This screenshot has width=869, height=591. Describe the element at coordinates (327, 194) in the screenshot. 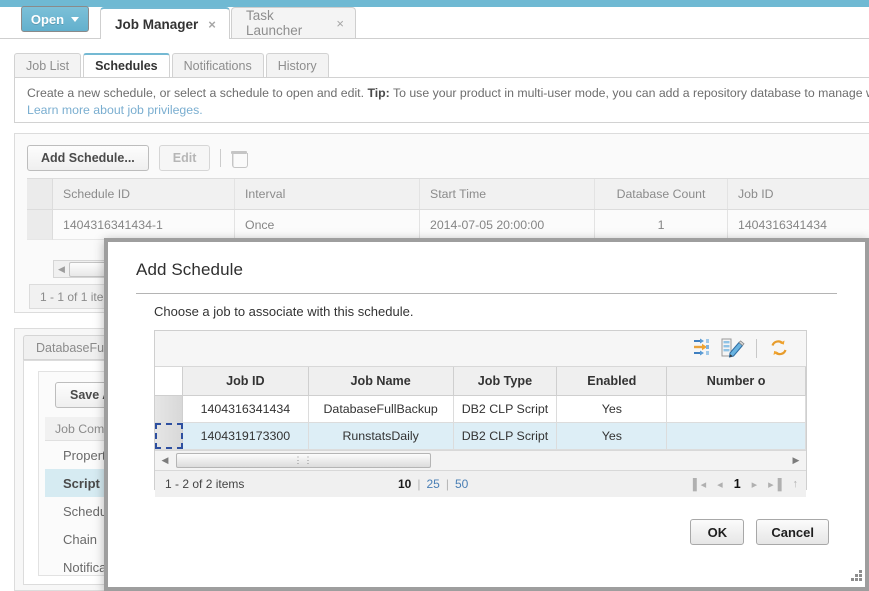

I see `column-interval: Interval` at that location.